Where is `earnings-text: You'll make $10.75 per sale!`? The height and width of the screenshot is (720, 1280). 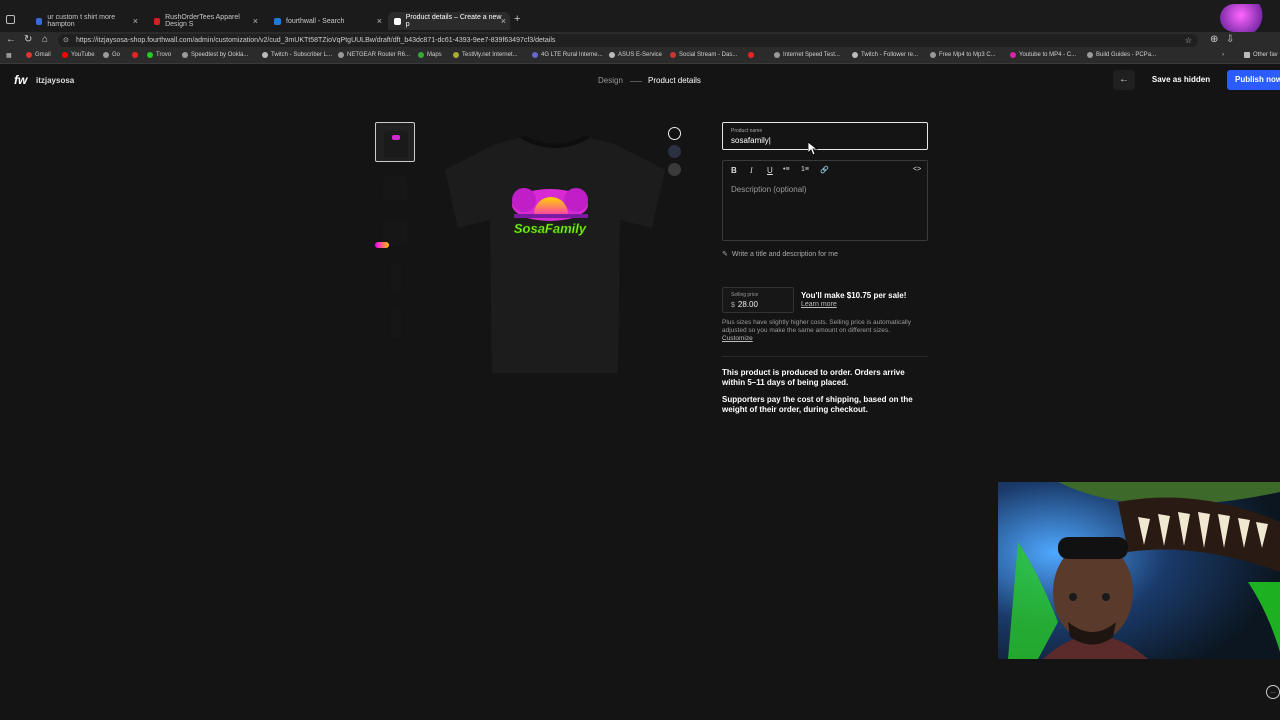
earnings-text: You'll make $10.75 per sale! is located at coordinates (854, 295).